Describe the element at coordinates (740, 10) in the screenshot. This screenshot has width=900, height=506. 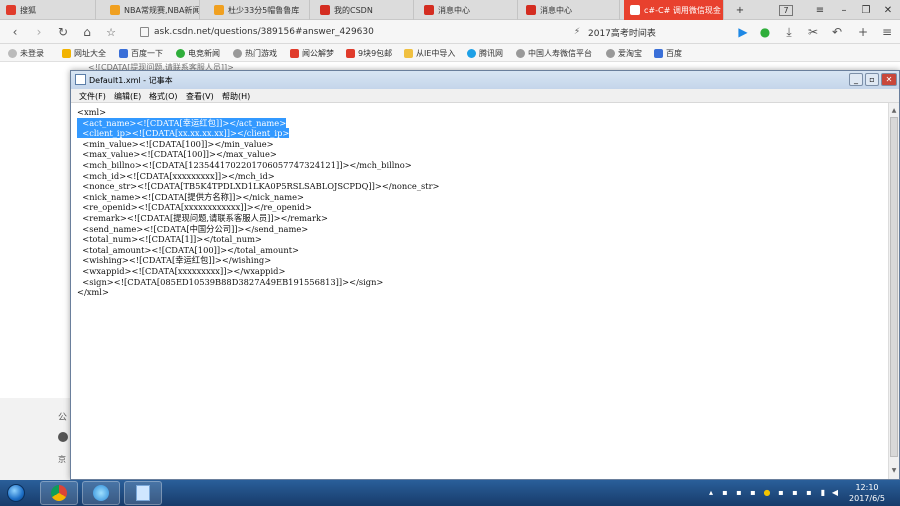
I see `new-tab-button: +` at that location.